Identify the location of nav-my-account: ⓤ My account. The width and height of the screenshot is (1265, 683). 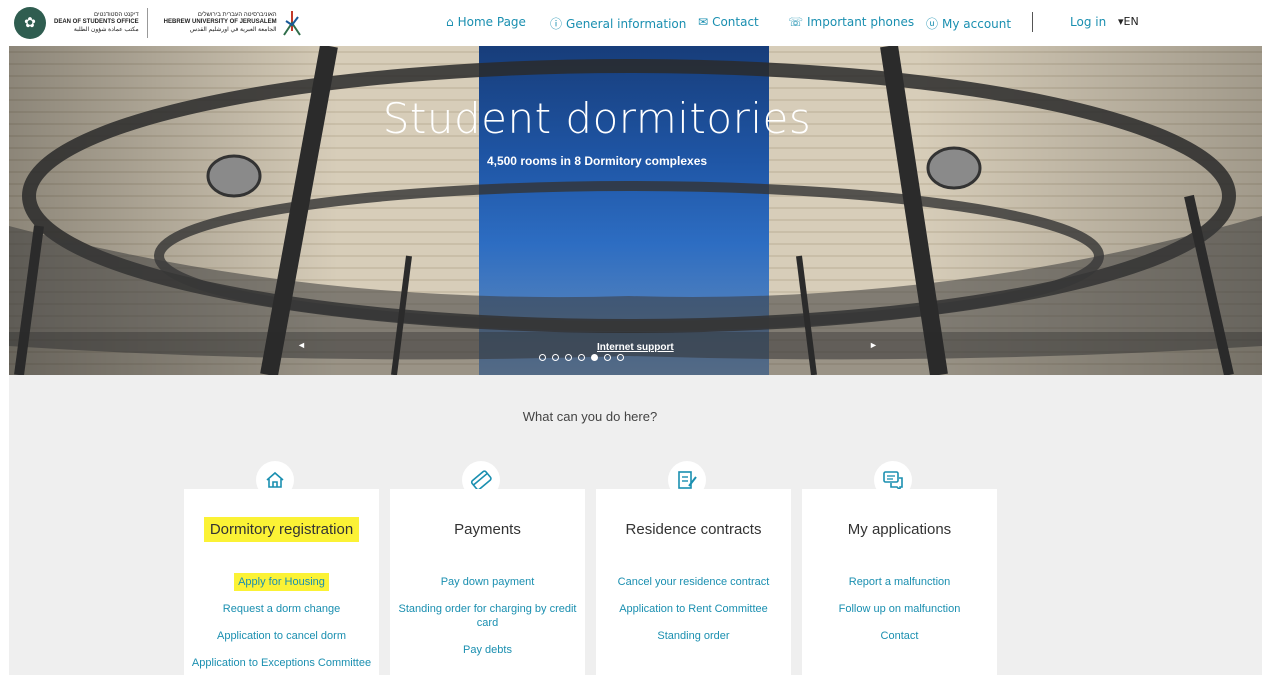
(968, 23).